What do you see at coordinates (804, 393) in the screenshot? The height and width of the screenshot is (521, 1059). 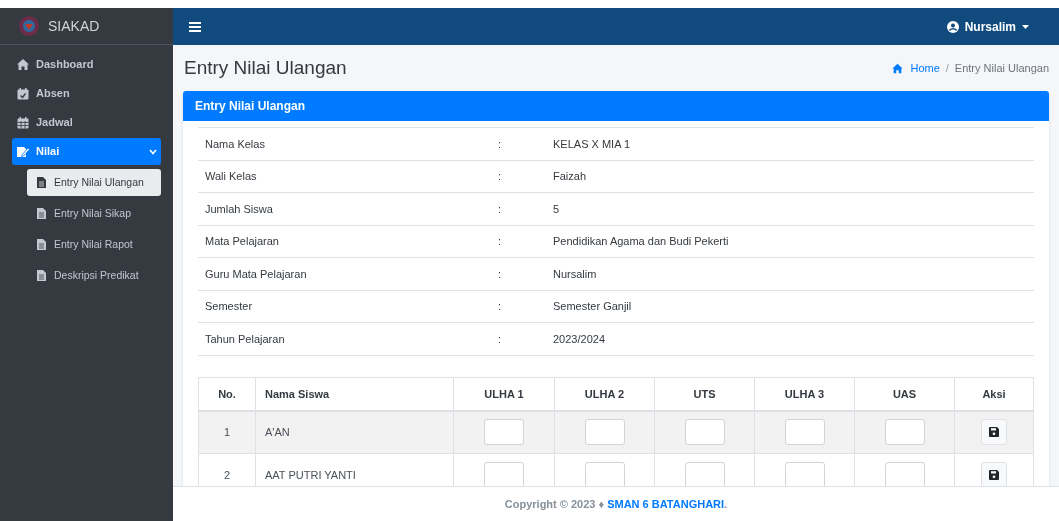 I see `column-header: ULHA 3` at bounding box center [804, 393].